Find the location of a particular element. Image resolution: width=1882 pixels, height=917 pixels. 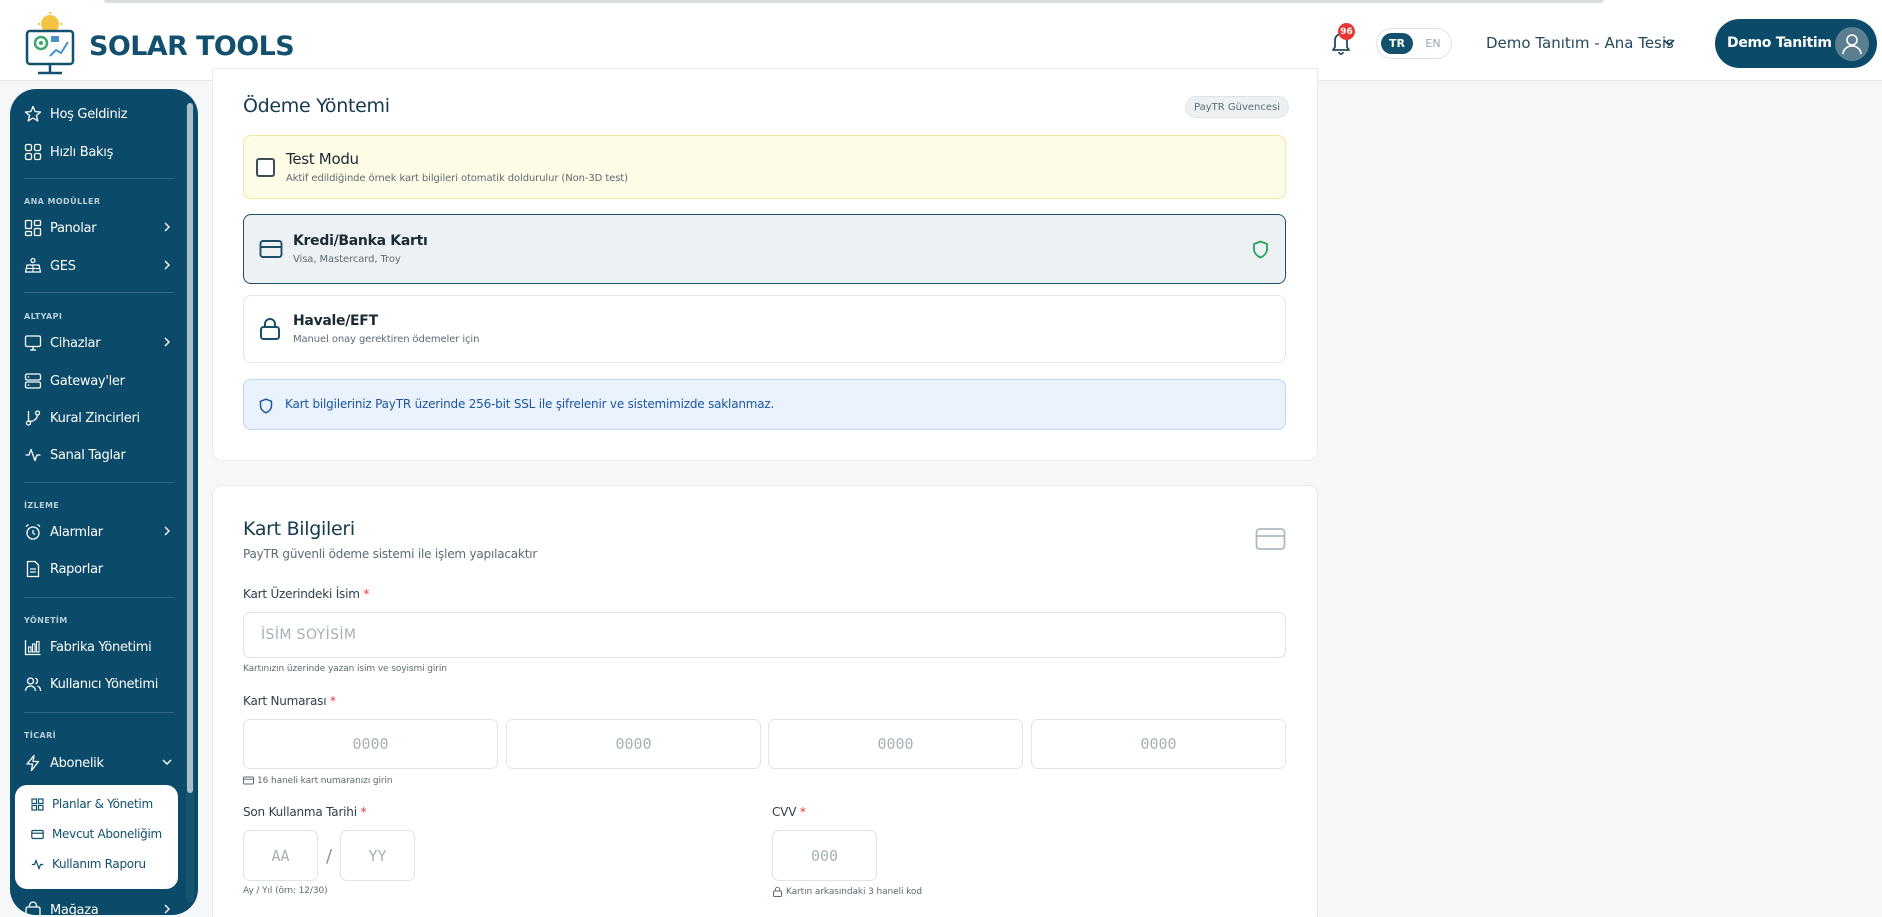

sidebar-item-label: Raporlar is located at coordinates (76, 569).